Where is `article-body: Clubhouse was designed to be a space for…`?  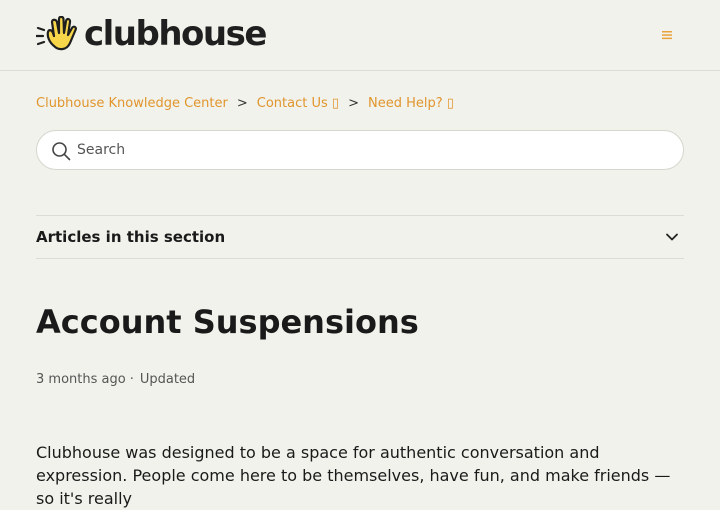
article-body: Clubhouse was designed to be a space for… is located at coordinates (353, 475).